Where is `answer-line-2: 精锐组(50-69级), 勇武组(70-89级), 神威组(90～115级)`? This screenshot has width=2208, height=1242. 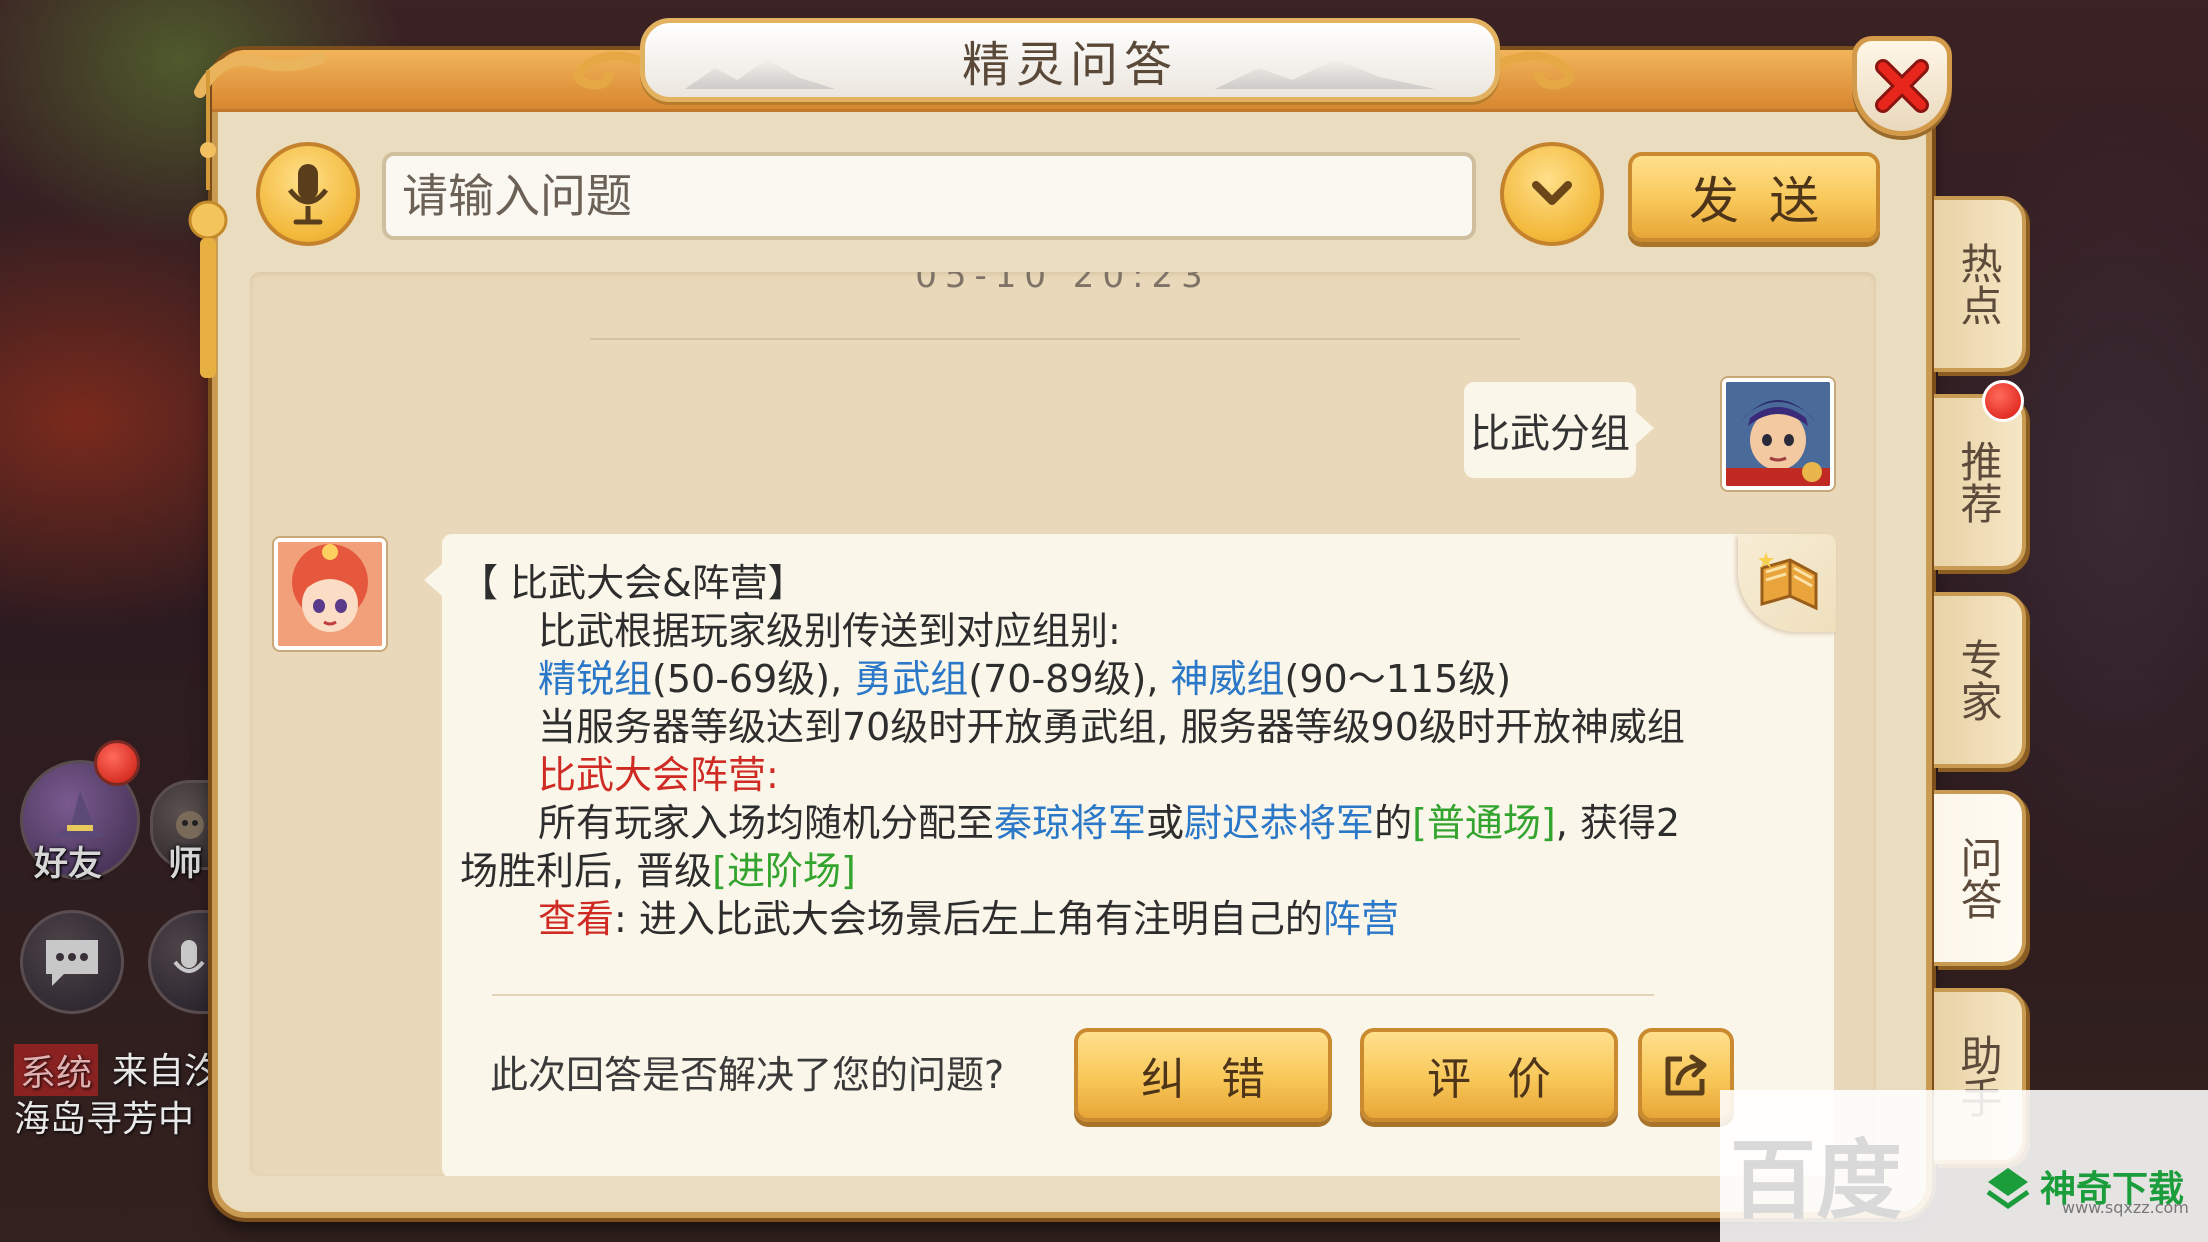
answer-line-2: 精锐组(50-69级), 勇武组(70-89级), 神威组(90～115级) is located at coordinates (1024, 675).